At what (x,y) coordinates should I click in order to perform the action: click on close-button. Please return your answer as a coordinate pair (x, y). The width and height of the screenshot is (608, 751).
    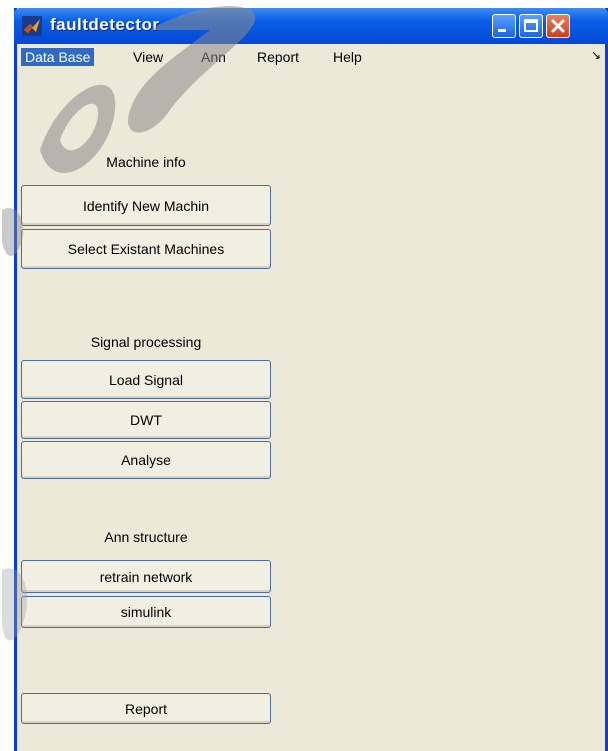
    Looking at the image, I should click on (558, 26).